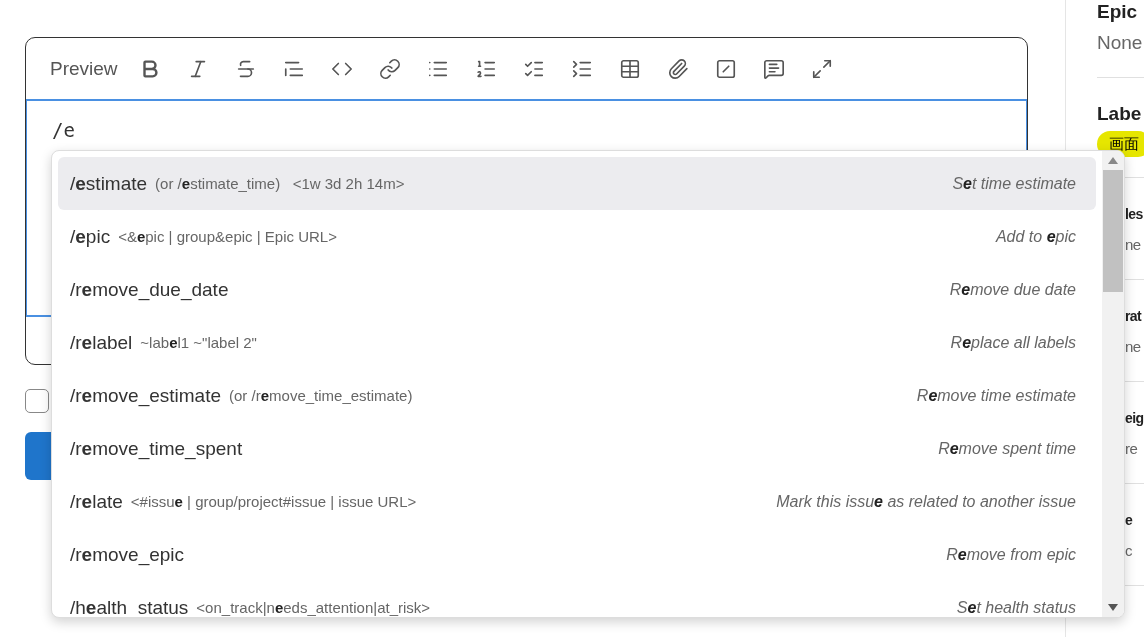  Describe the element at coordinates (577, 448) in the screenshot. I see `command-option: /remove_time_spent Remove spent time` at that location.